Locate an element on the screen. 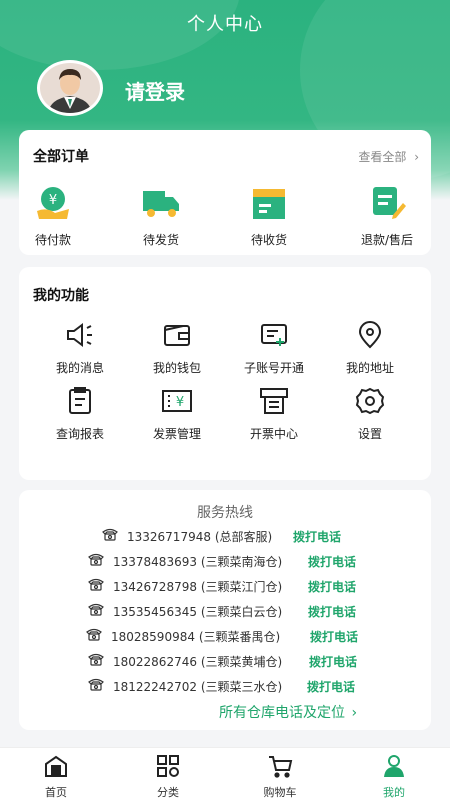 This screenshot has width=450, height=800. order-refund: 退款/售后 is located at coordinates (387, 216).